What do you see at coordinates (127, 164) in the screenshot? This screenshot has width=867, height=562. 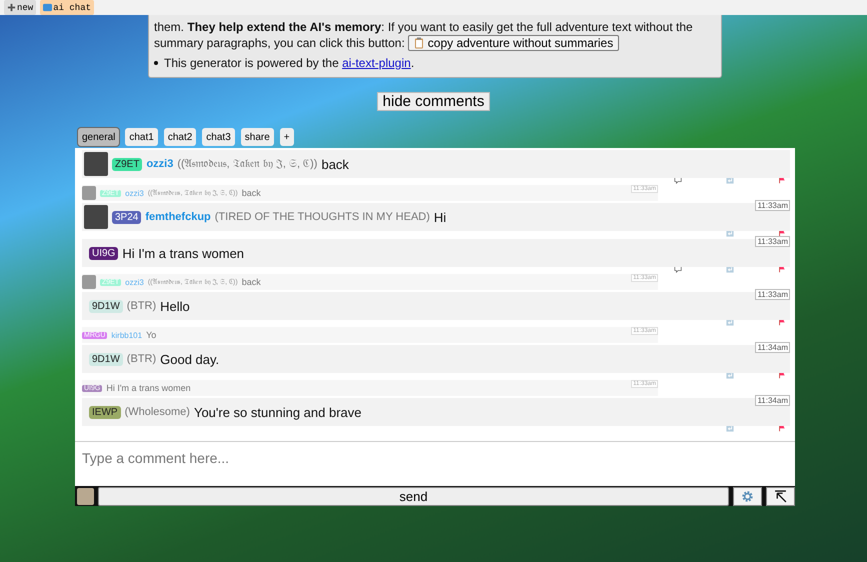 I see `user-tag: Z9ET` at bounding box center [127, 164].